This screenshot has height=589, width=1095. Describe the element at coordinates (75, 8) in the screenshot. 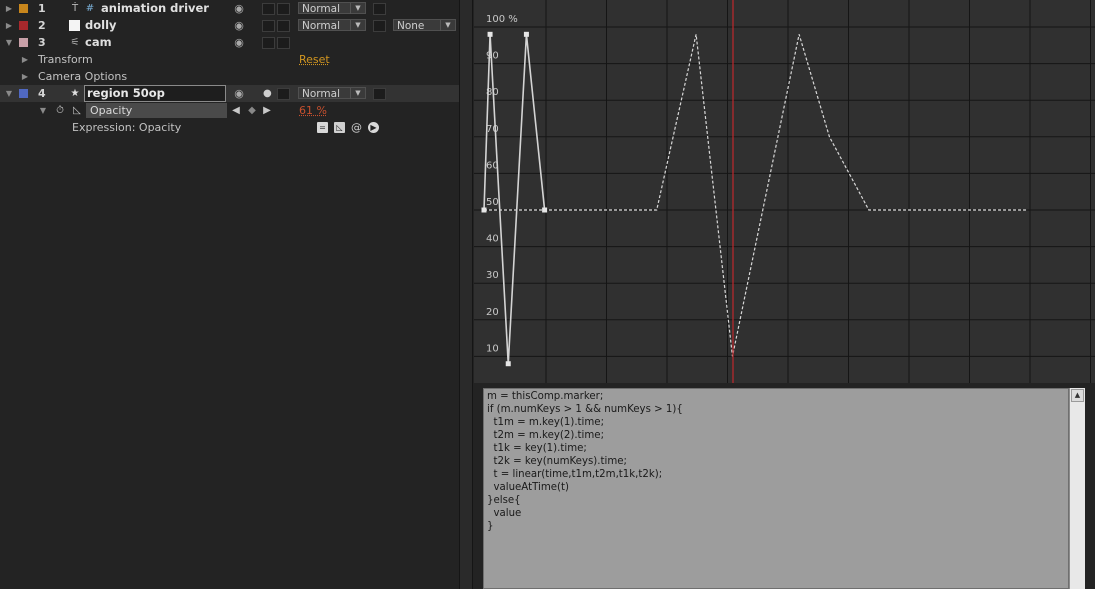

I see `text-null-icon: Ṫ` at that location.